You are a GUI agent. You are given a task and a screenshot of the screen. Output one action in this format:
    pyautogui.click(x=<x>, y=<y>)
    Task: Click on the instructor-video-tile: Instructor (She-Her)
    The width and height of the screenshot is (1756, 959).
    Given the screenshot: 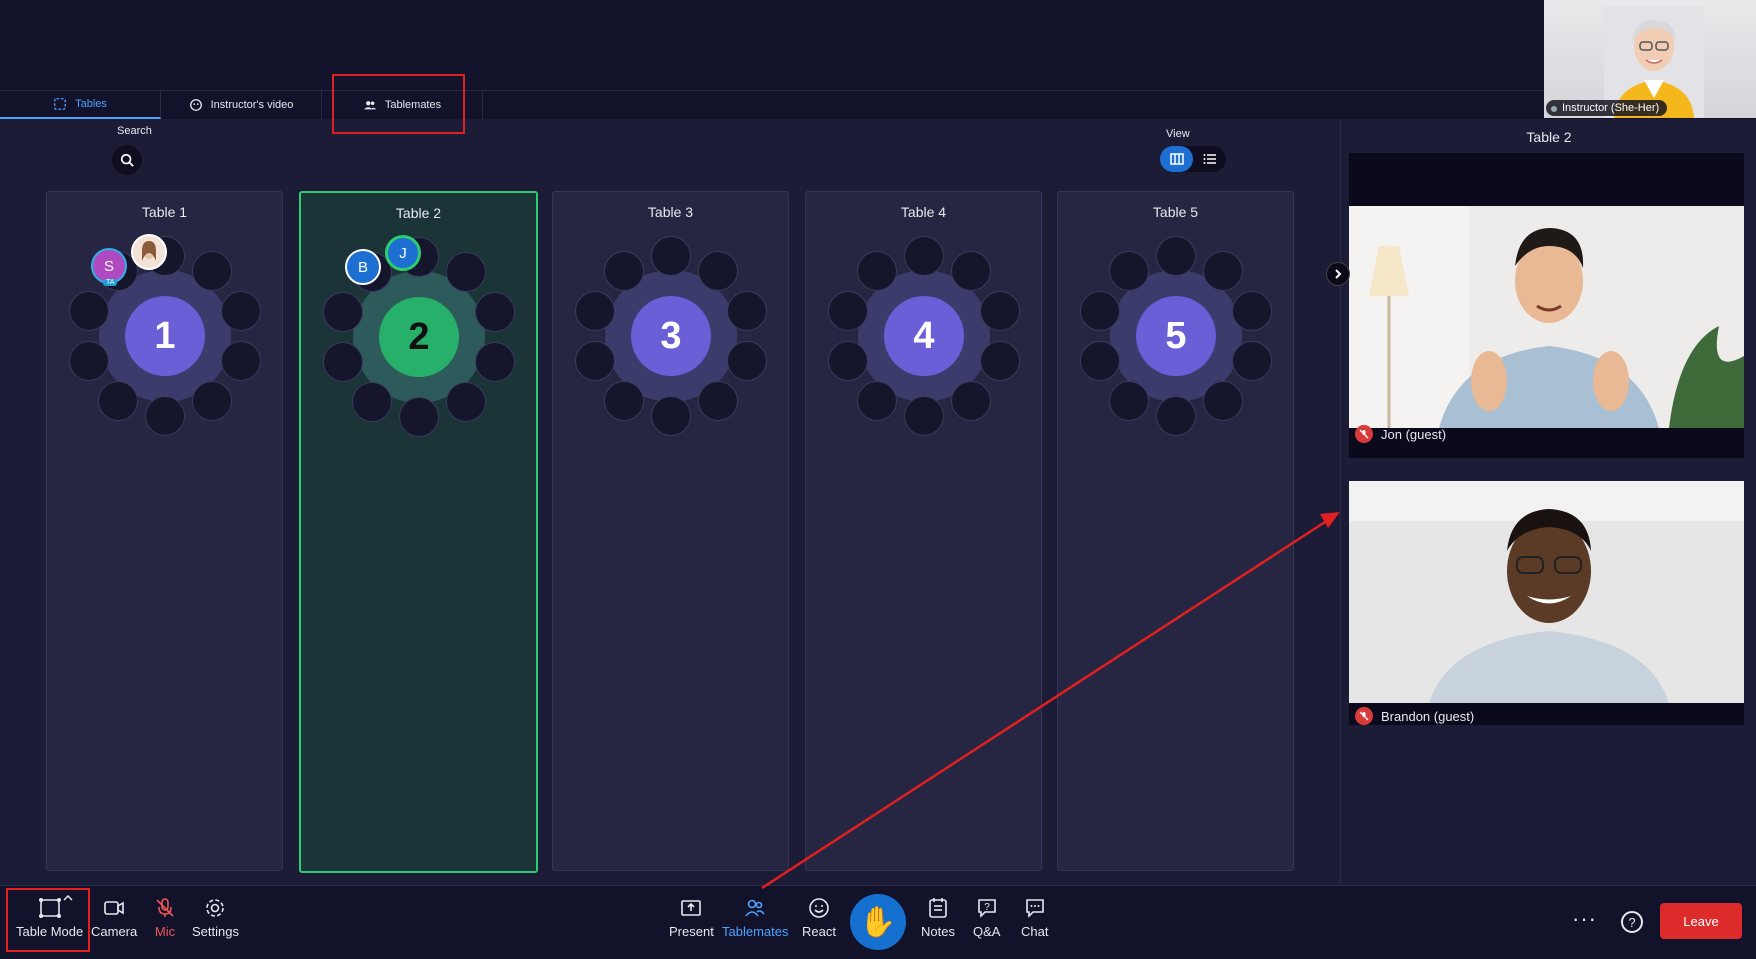 What is the action you would take?
    pyautogui.click(x=1650, y=59)
    